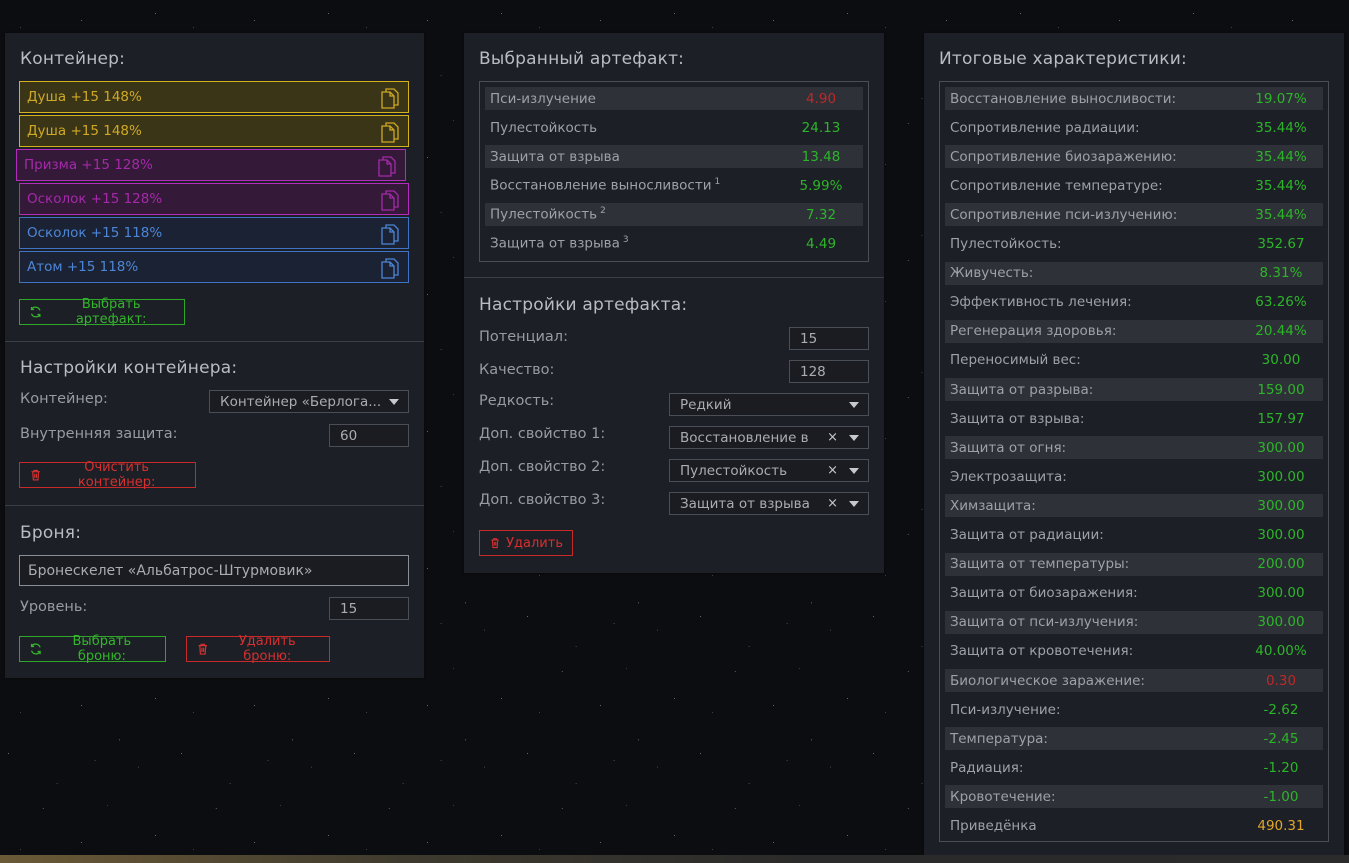 This screenshot has height=863, width=1349. What do you see at coordinates (1015, 360) in the screenshot?
I see `stat-label: Переносимый вес:` at bounding box center [1015, 360].